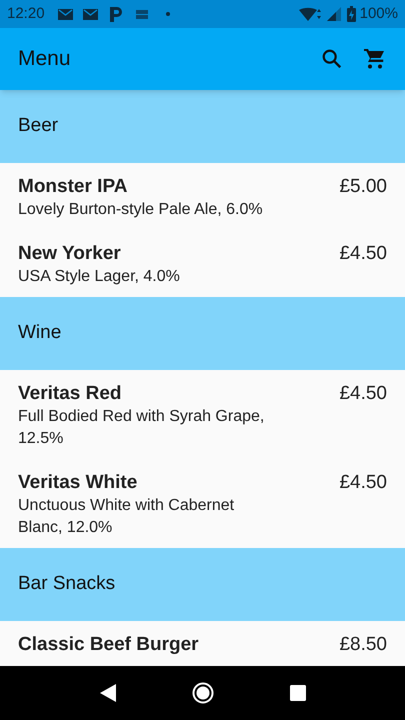 Image resolution: width=405 pixels, height=720 pixels. What do you see at coordinates (379, 14) in the screenshot?
I see `battery-percent: 100%` at bounding box center [379, 14].